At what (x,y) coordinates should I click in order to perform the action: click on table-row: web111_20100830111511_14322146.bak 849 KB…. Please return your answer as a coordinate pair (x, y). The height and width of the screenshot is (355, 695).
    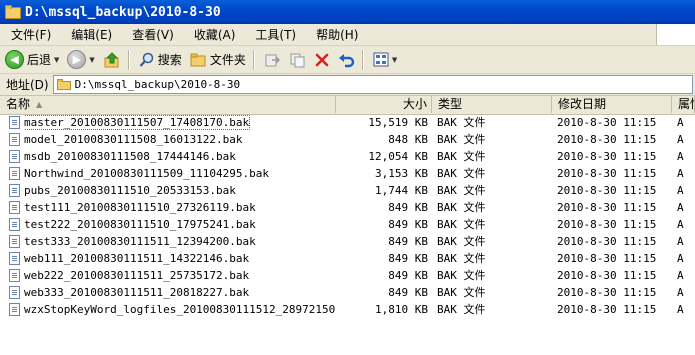
    Looking at the image, I should click on (347, 258).